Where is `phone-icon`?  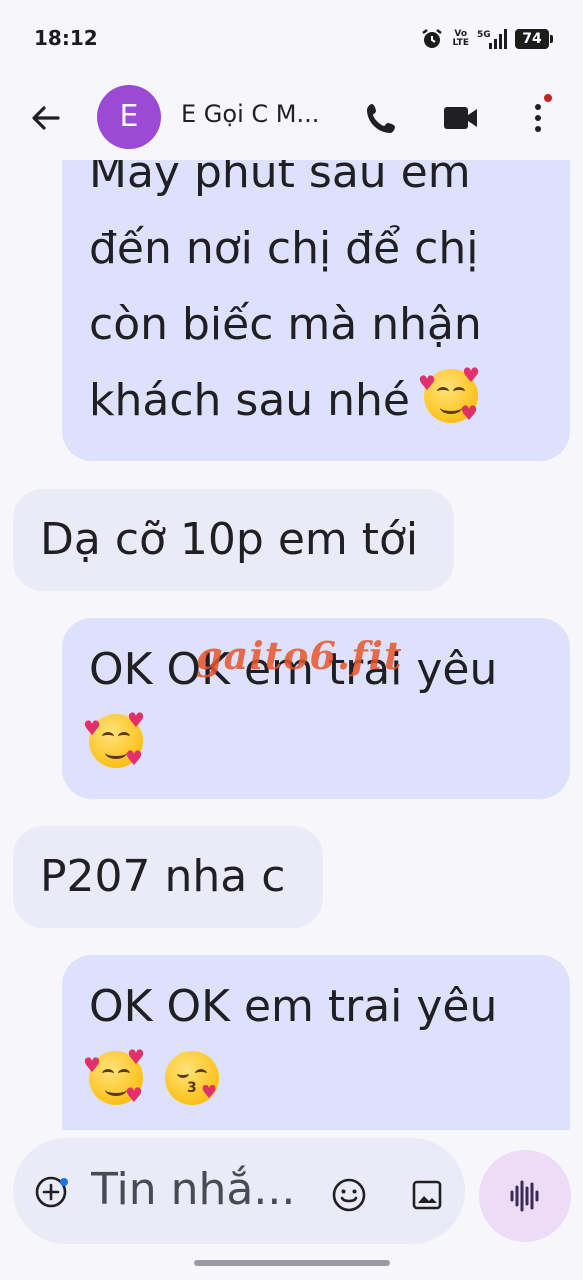
phone-icon is located at coordinates (381, 118).